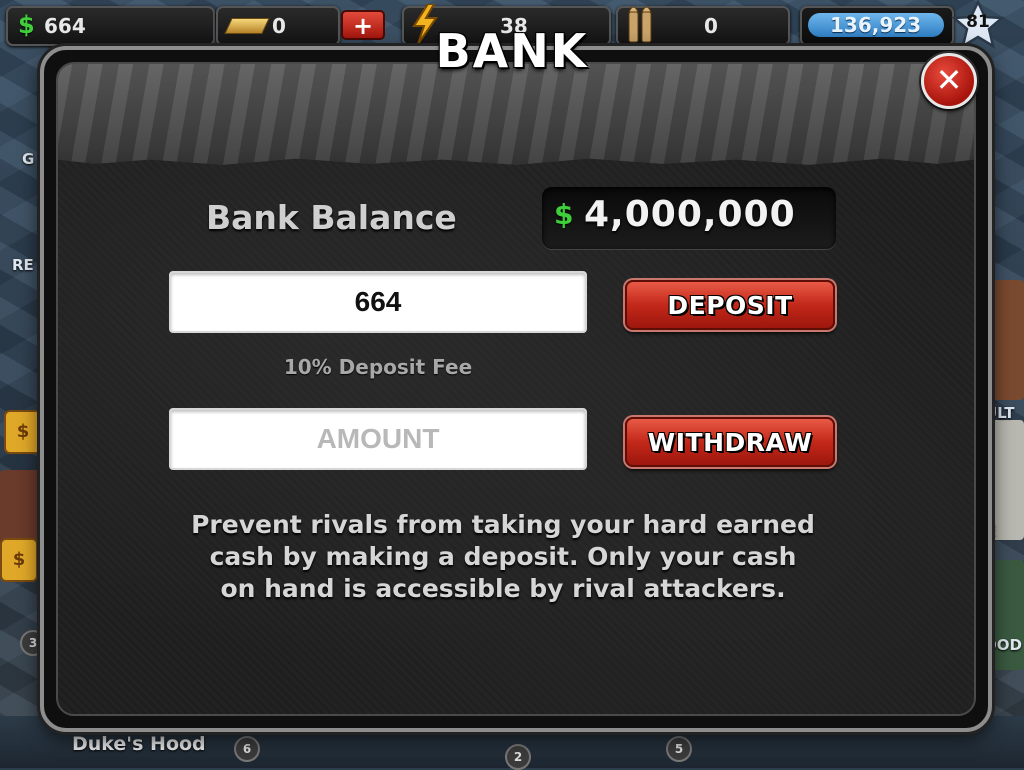 The width and height of the screenshot is (1024, 770). Describe the element at coordinates (378, 439) in the screenshot. I see `withdraw-amount-input` at that location.